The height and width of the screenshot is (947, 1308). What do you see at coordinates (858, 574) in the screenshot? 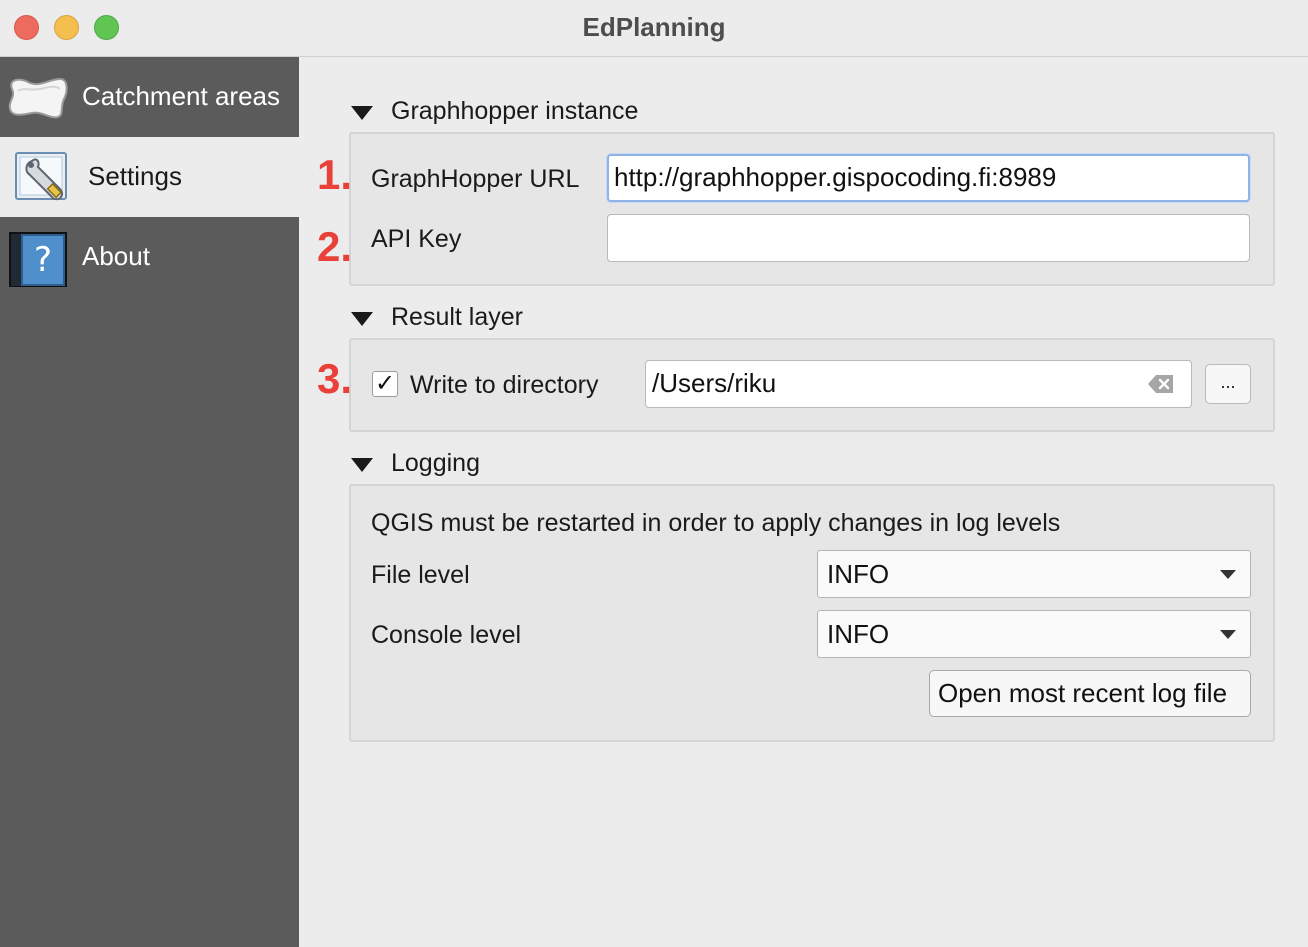
I see `file-level-value: INFO` at bounding box center [858, 574].